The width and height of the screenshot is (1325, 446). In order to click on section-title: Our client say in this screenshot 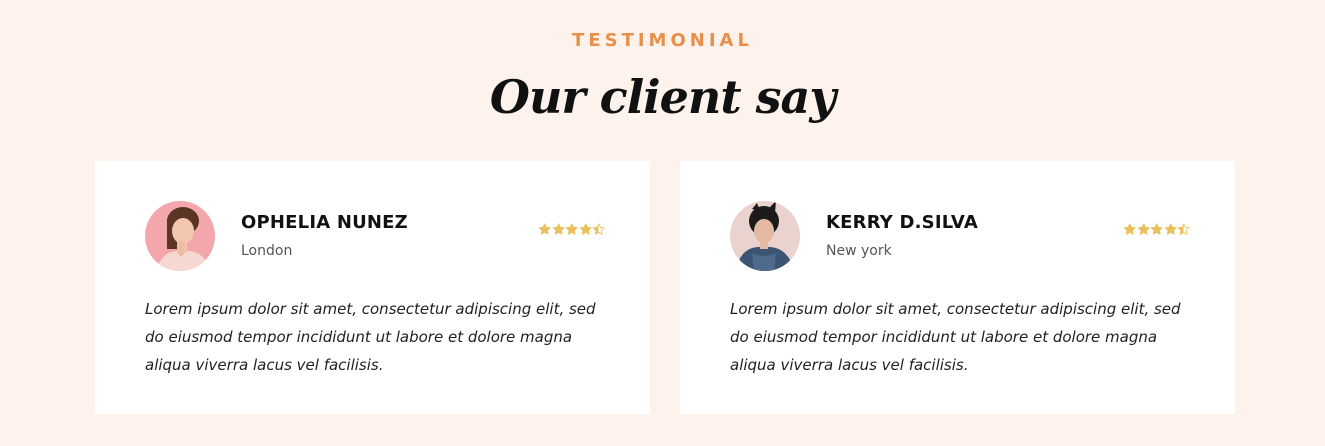, I will do `click(662, 97)`.